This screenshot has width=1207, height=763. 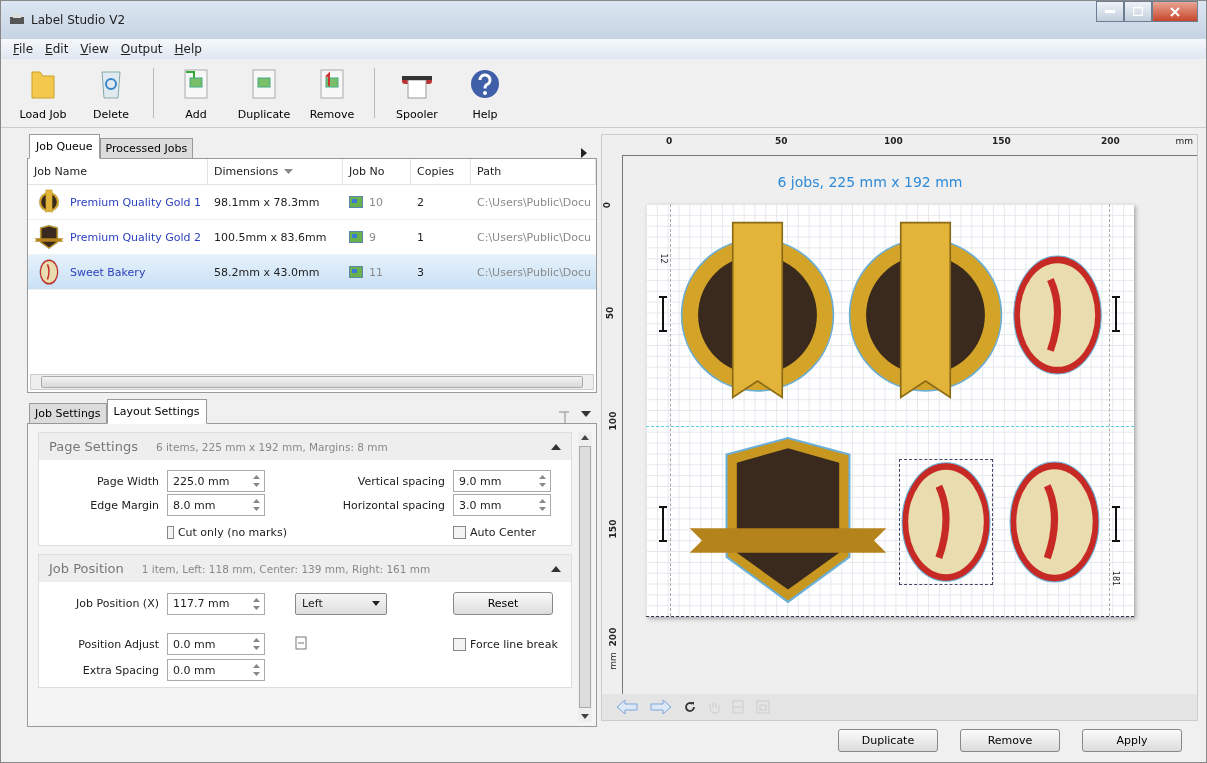 I want to click on toolbar-button: Spooler, so click(x=417, y=93).